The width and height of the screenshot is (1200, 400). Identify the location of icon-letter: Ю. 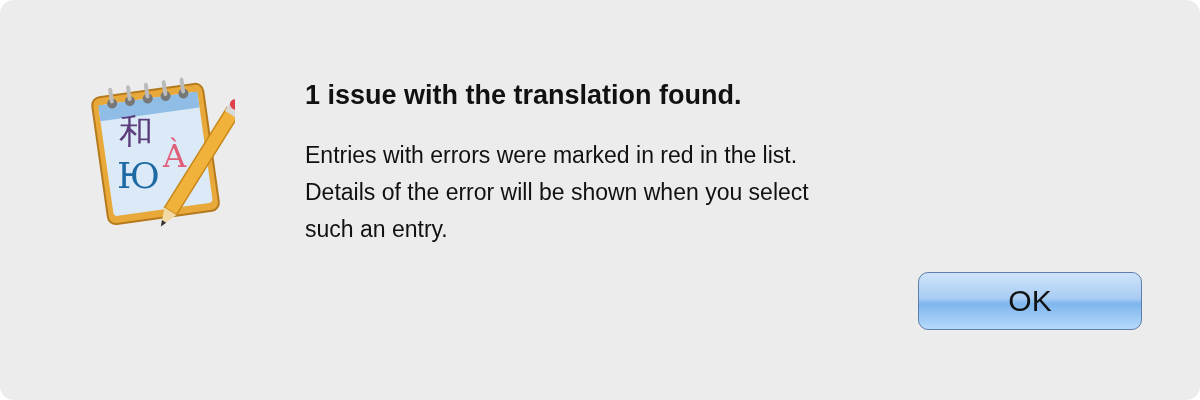
(138, 176).